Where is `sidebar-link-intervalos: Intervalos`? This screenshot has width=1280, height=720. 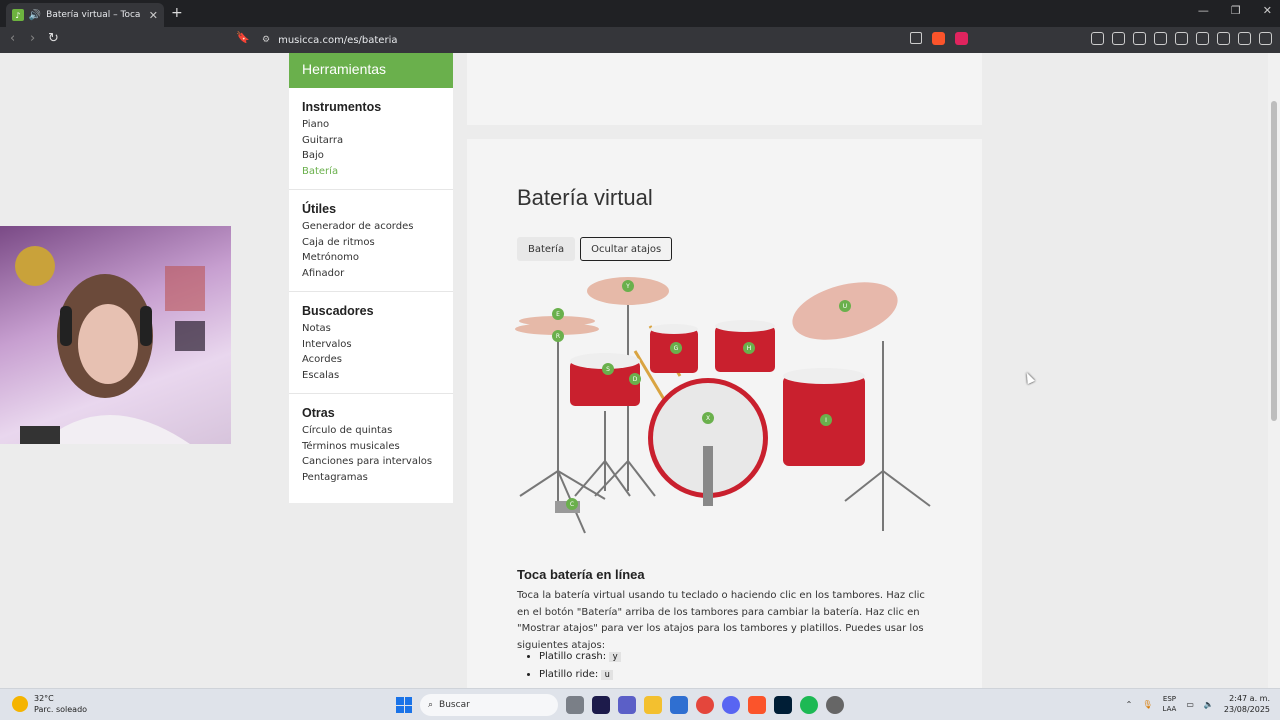 sidebar-link-intervalos: Intervalos is located at coordinates (371, 345).